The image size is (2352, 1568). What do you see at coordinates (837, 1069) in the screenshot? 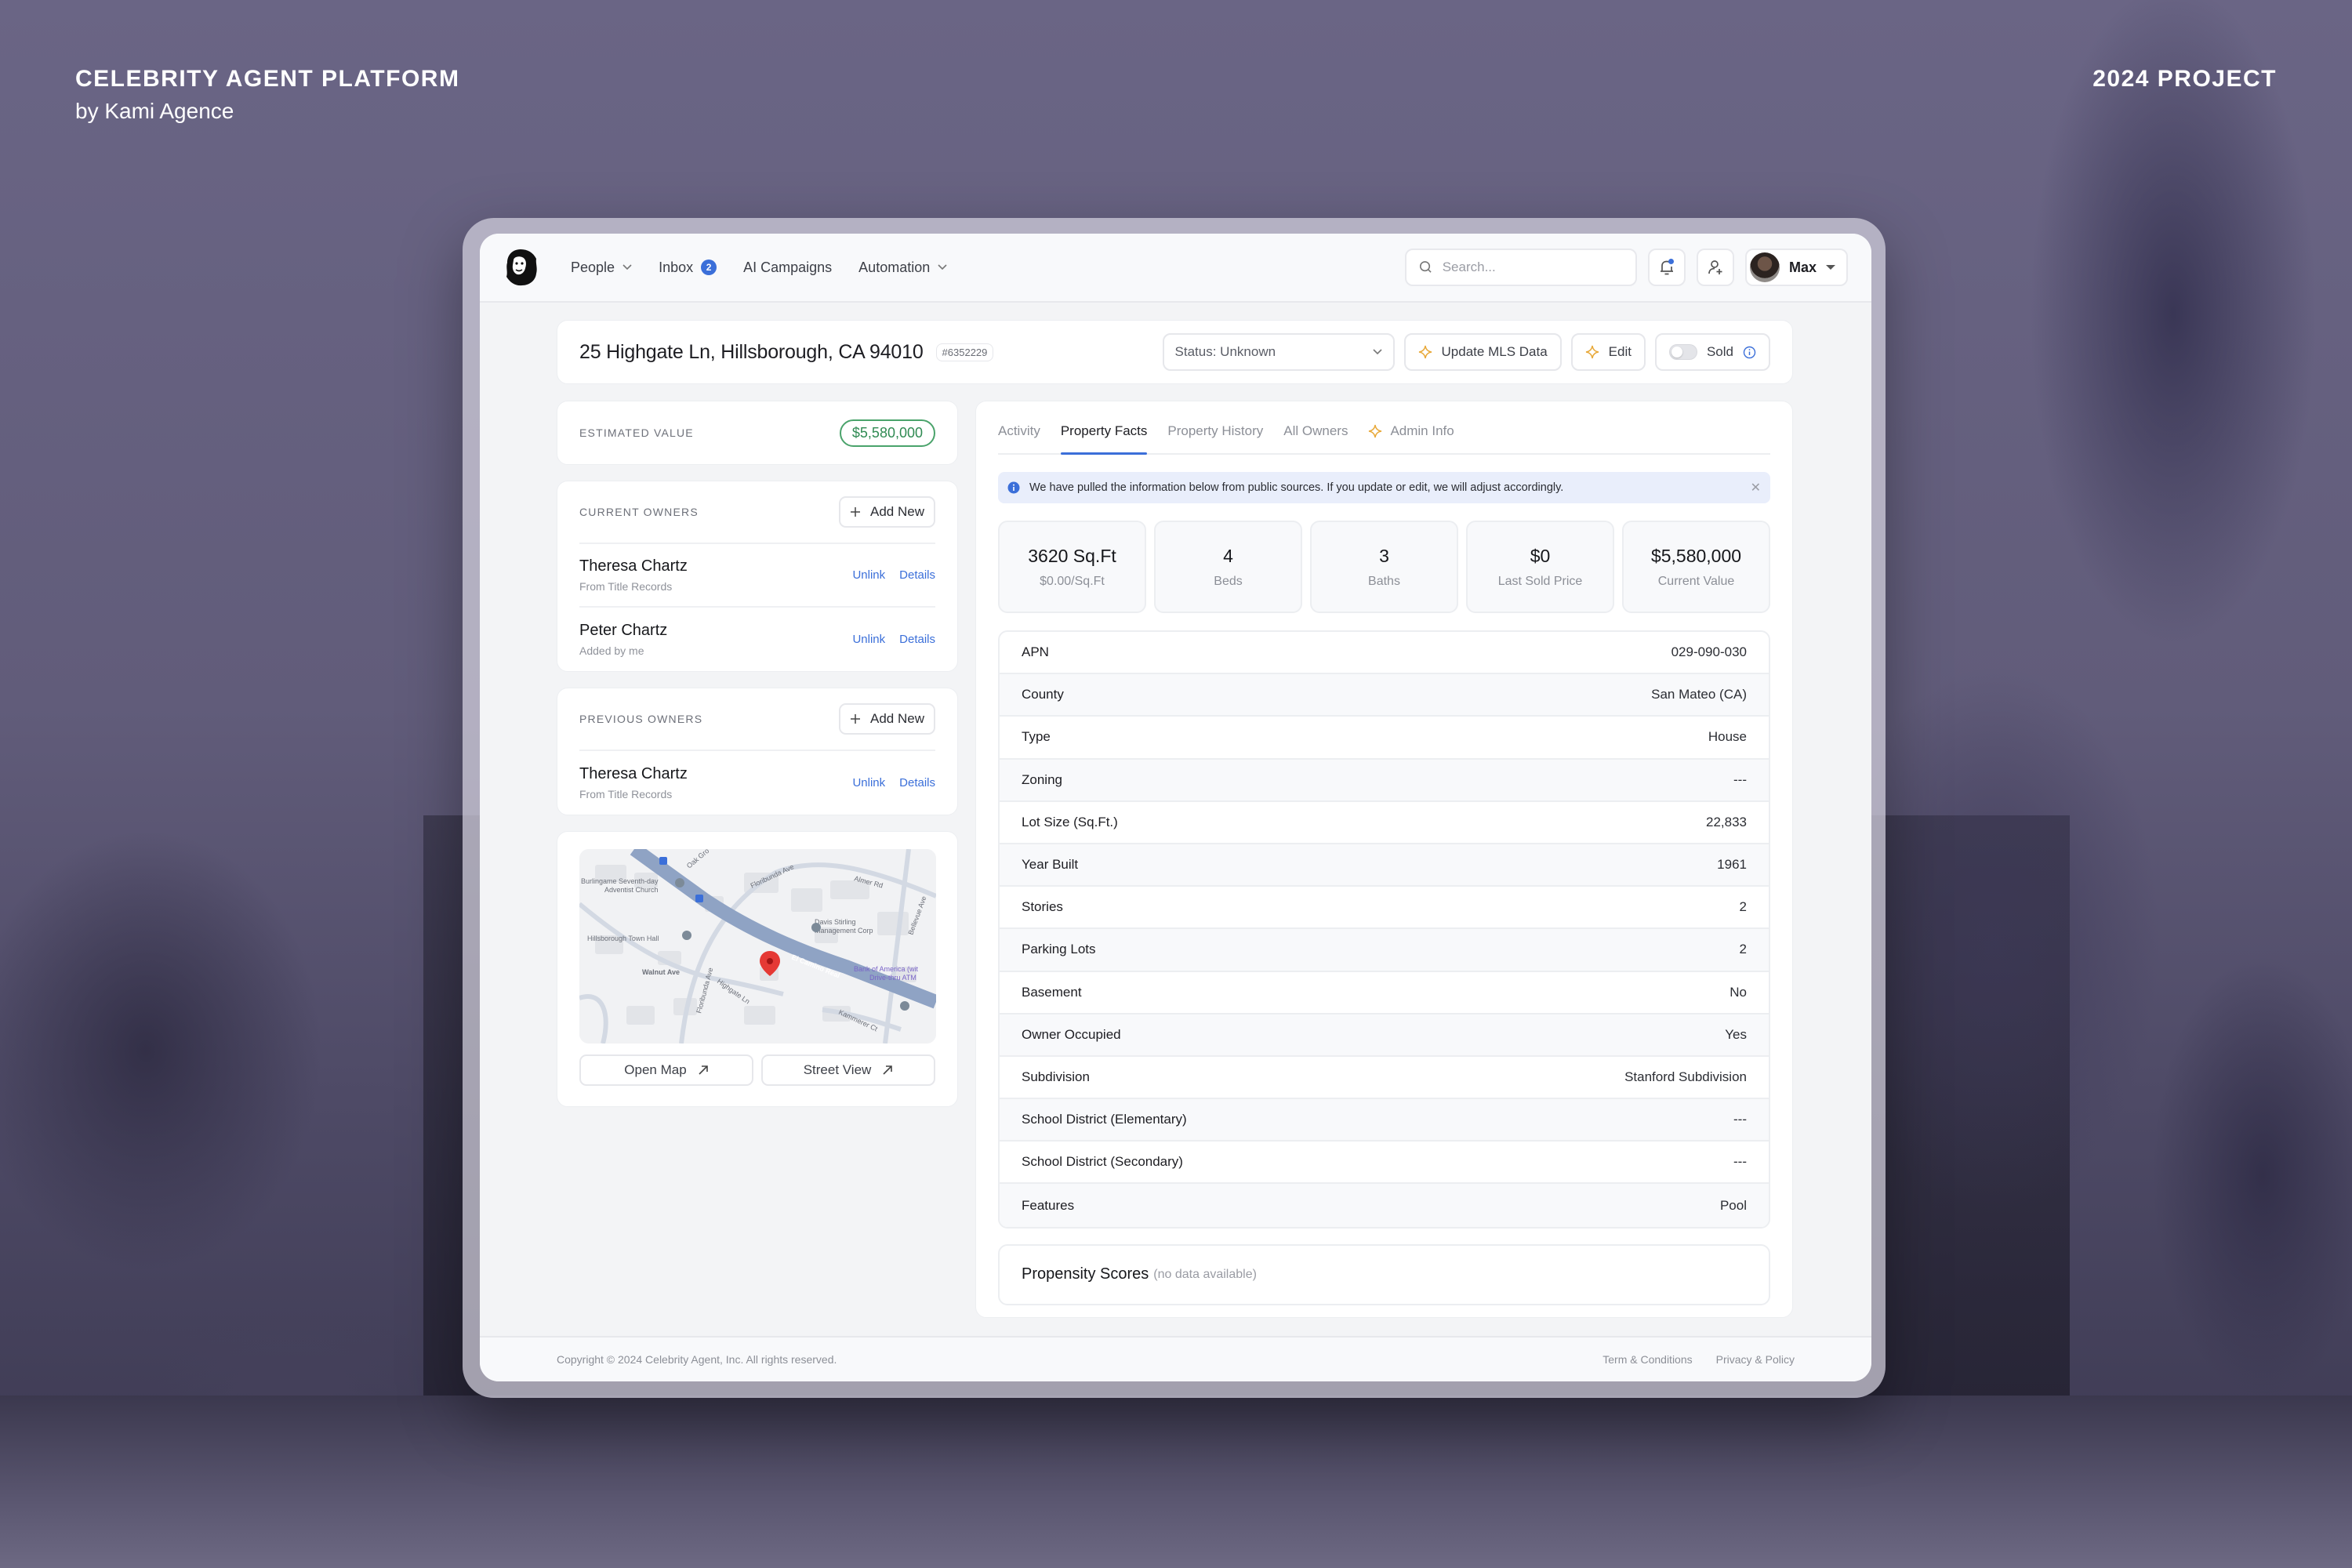
I see `street-view-label: Street View` at bounding box center [837, 1069].